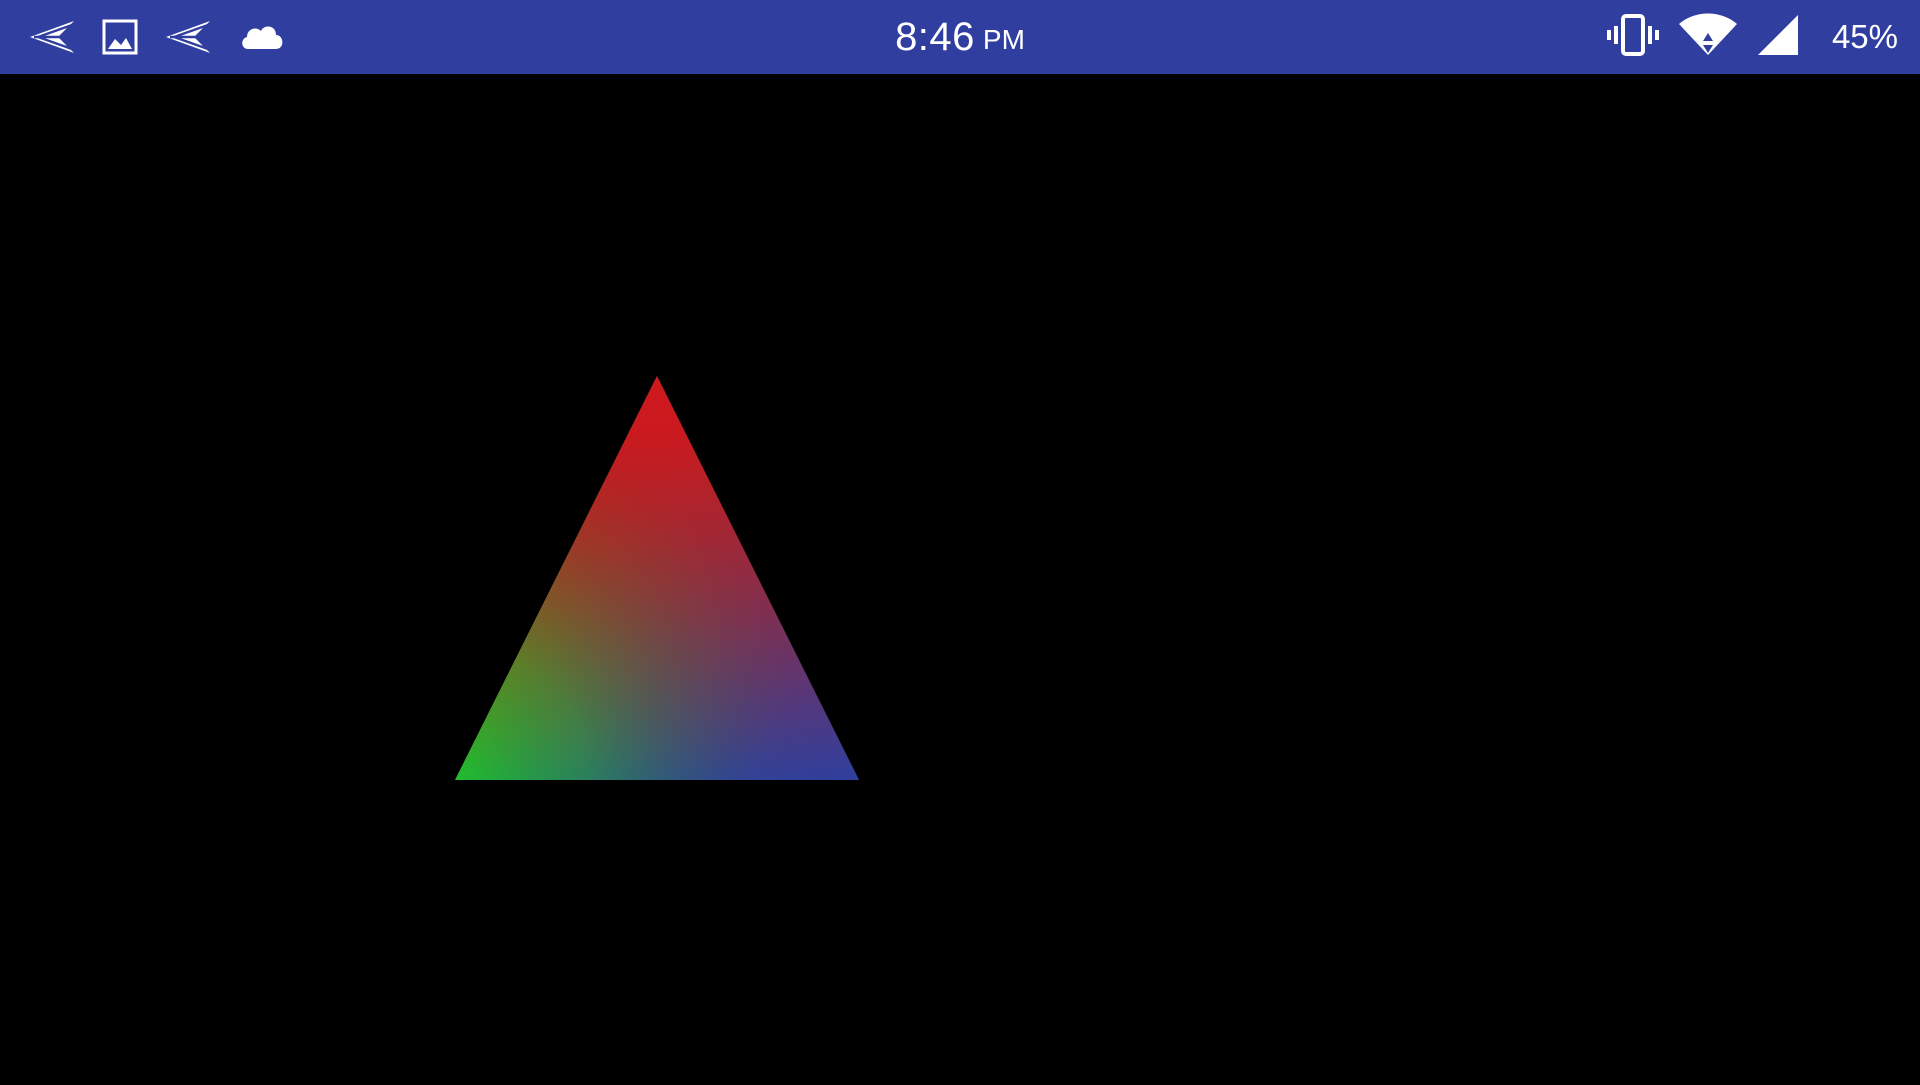 Image resolution: width=1920 pixels, height=1085 pixels. Describe the element at coordinates (1864, 36) in the screenshot. I see `battery-percent: 45%` at that location.